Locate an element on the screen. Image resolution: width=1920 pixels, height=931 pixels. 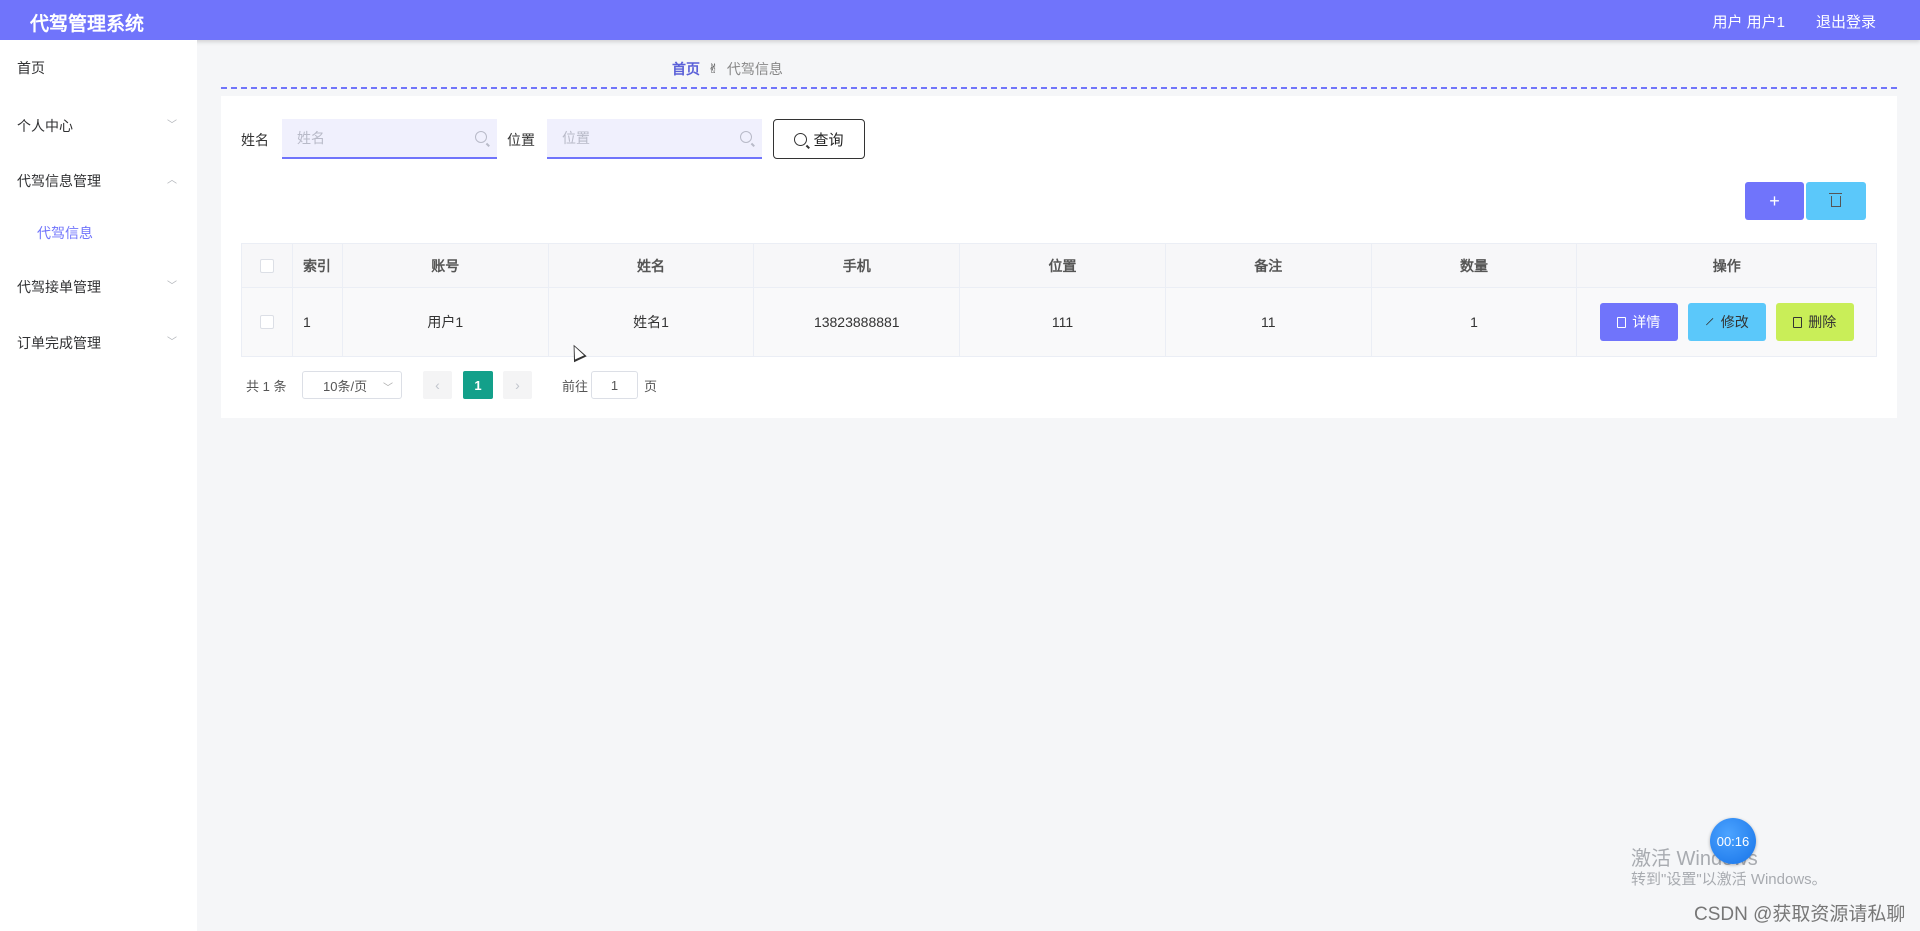
column-header: 备注 is located at coordinates (1269, 265).